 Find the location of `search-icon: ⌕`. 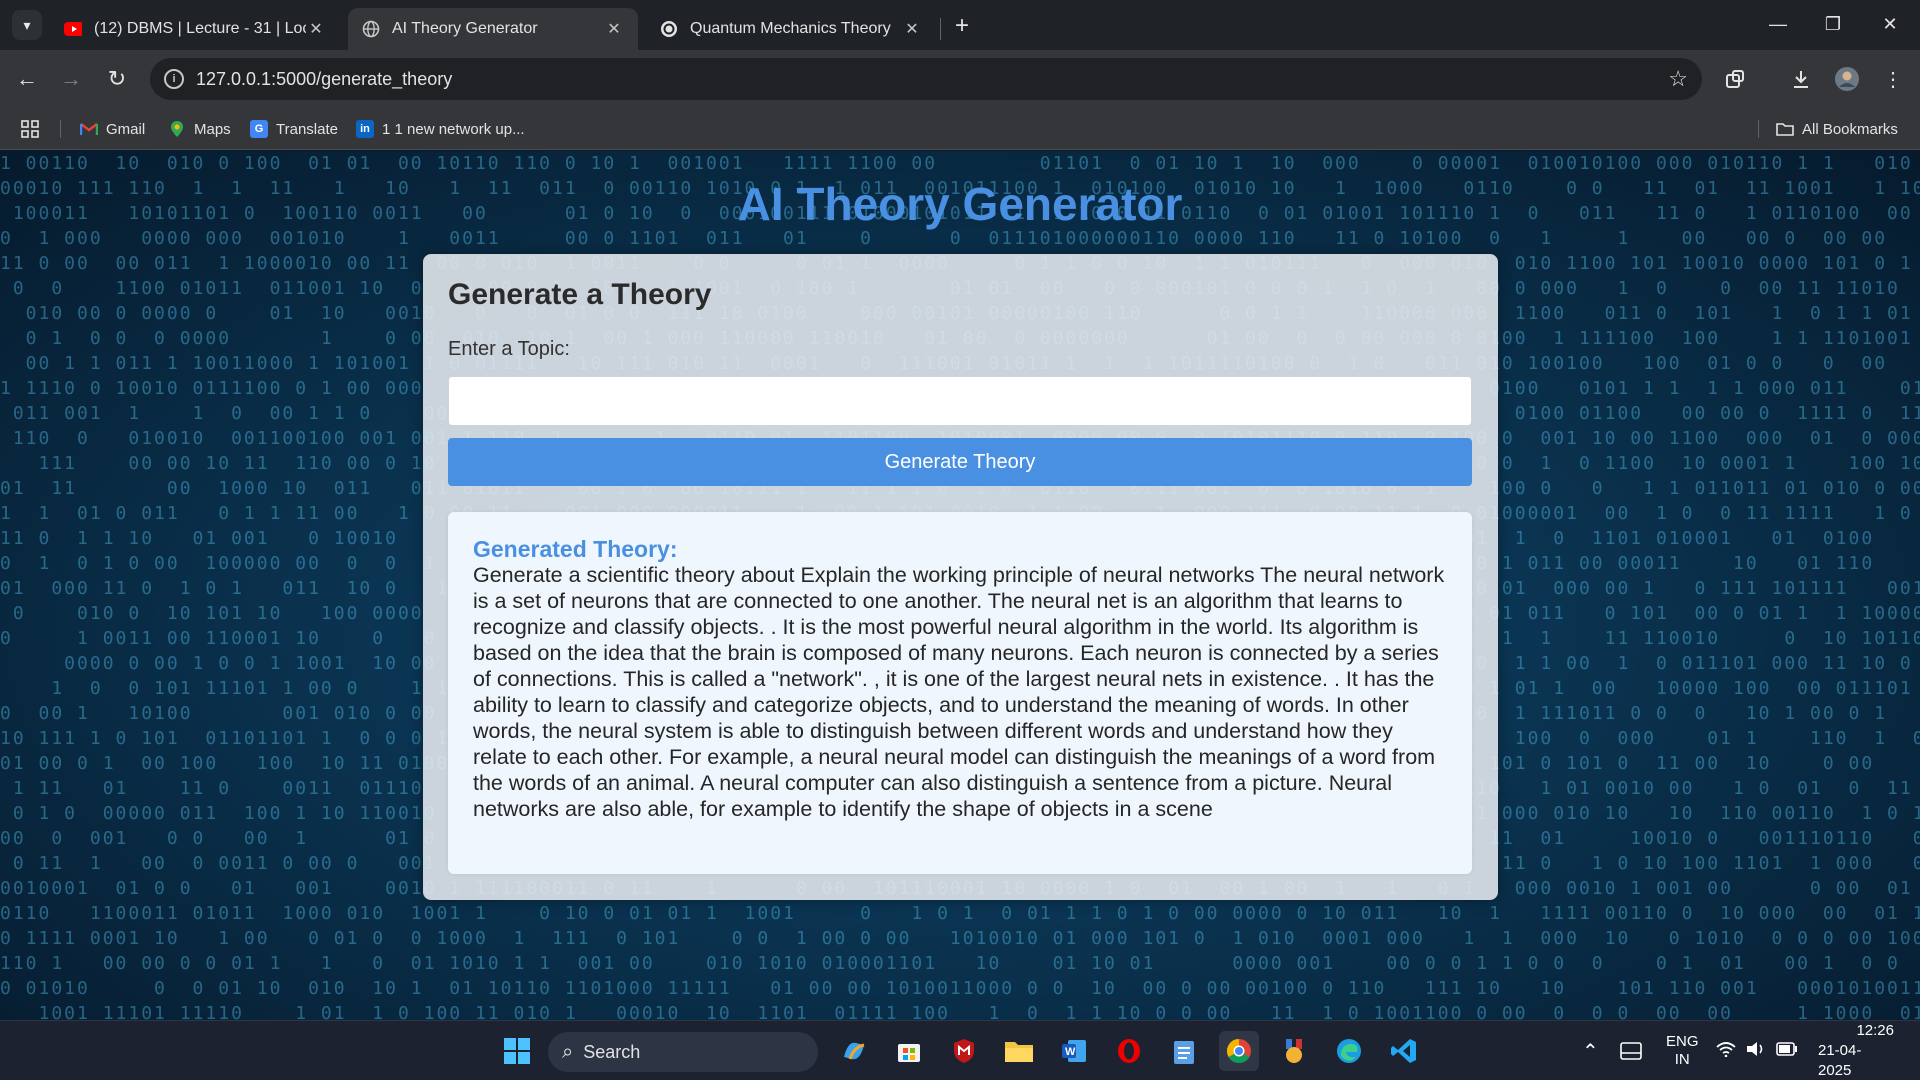

search-icon: ⌕ is located at coordinates (568, 1051).